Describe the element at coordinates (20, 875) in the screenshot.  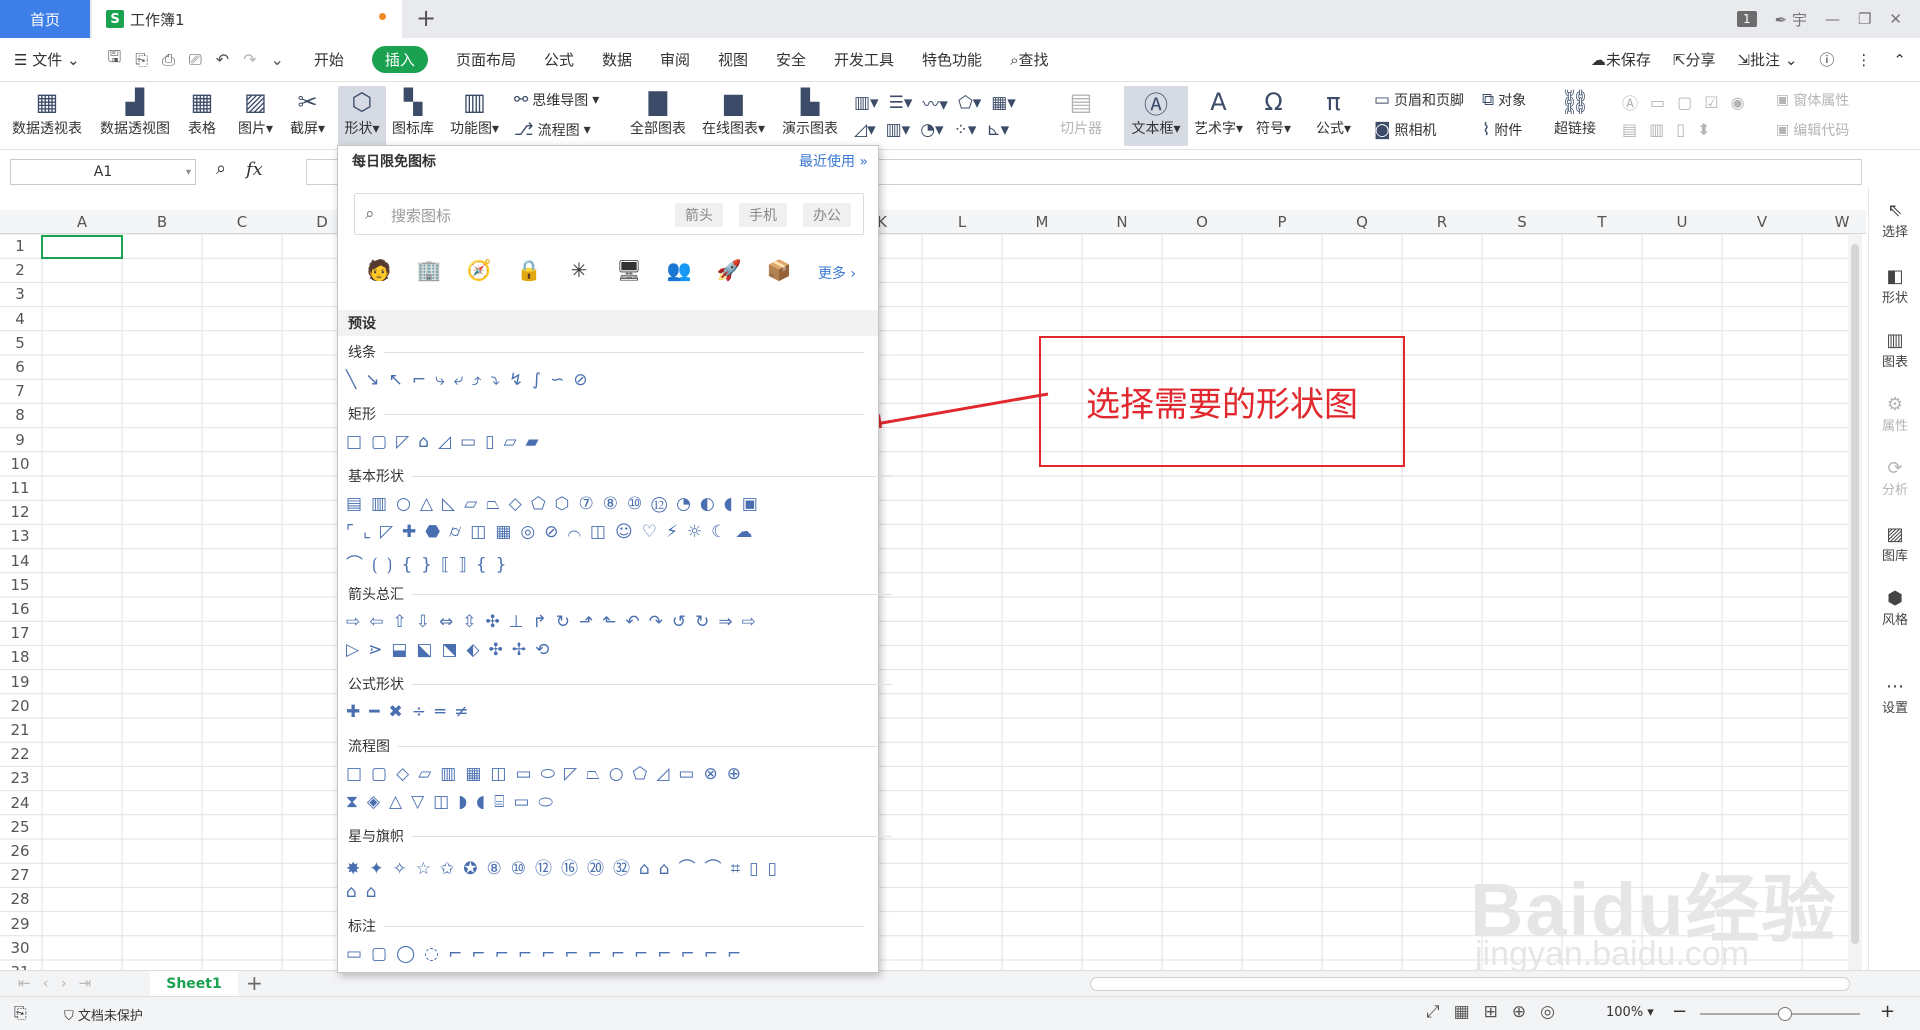
I see `row-header-27: 27` at that location.